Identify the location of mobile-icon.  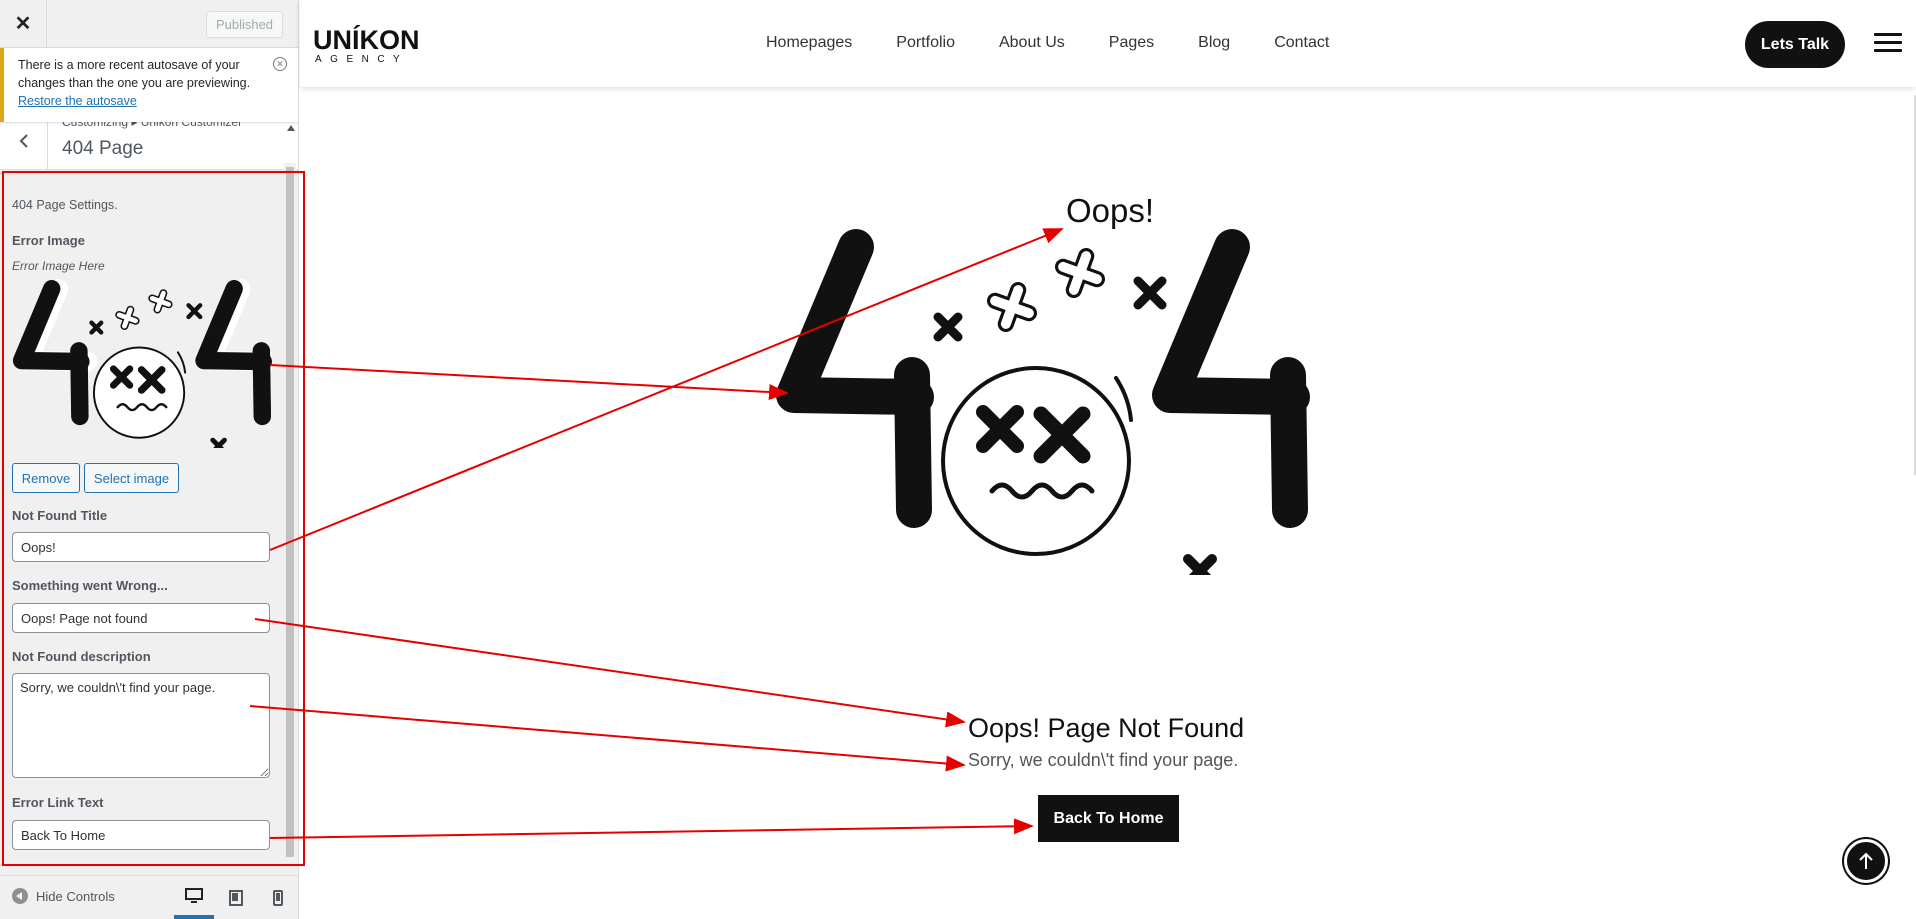
(278, 897).